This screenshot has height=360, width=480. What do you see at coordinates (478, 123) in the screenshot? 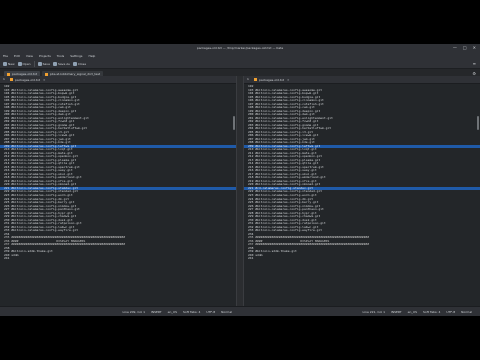
I see `right-scrollbar` at bounding box center [478, 123].